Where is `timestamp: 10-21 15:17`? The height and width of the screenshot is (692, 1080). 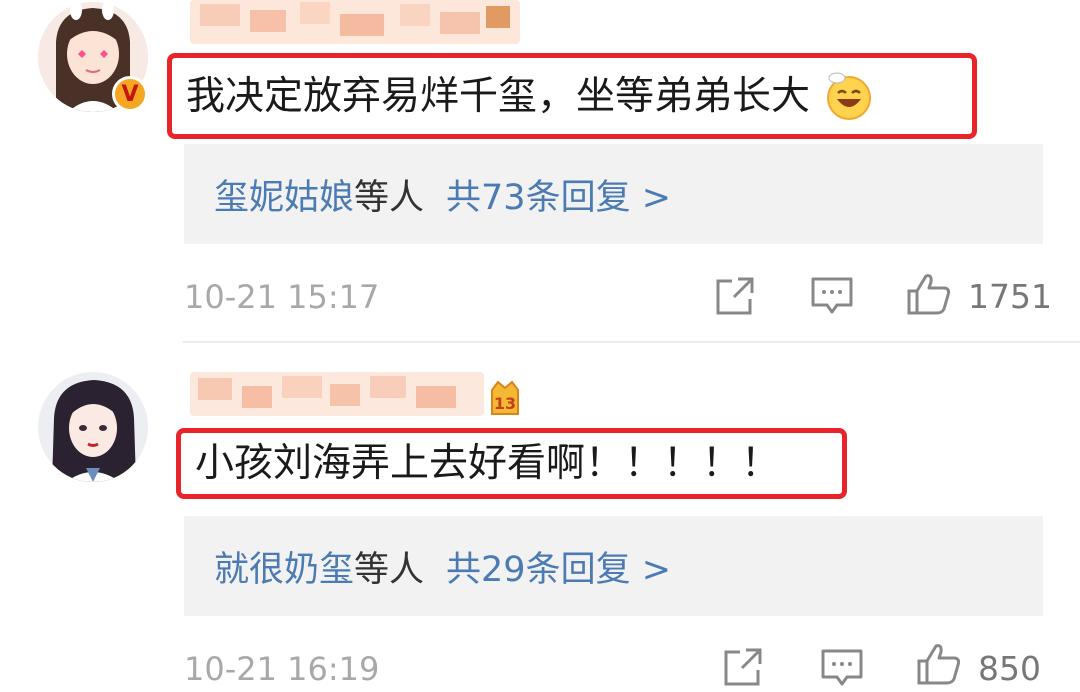
timestamp: 10-21 15:17 is located at coordinates (282, 297).